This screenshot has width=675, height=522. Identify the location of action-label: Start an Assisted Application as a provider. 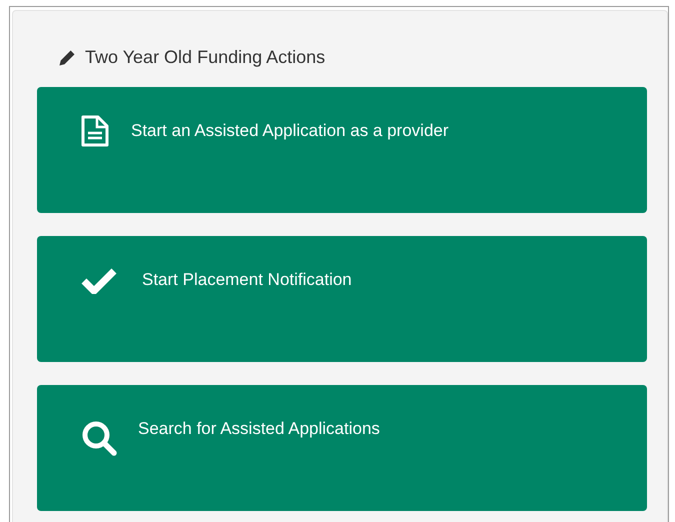
(290, 131).